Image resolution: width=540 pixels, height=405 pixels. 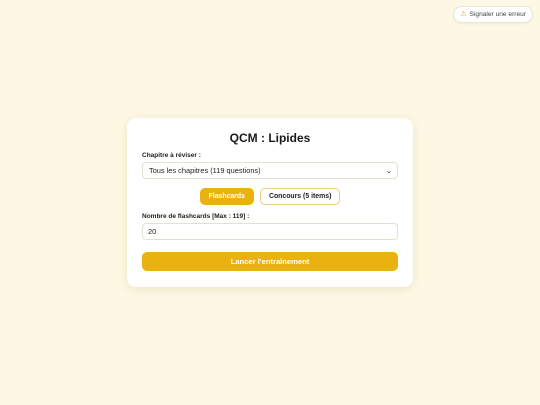 What do you see at coordinates (205, 170) in the screenshot?
I see `chapter-select-value: Tous les chapitres (119 questions)` at bounding box center [205, 170].